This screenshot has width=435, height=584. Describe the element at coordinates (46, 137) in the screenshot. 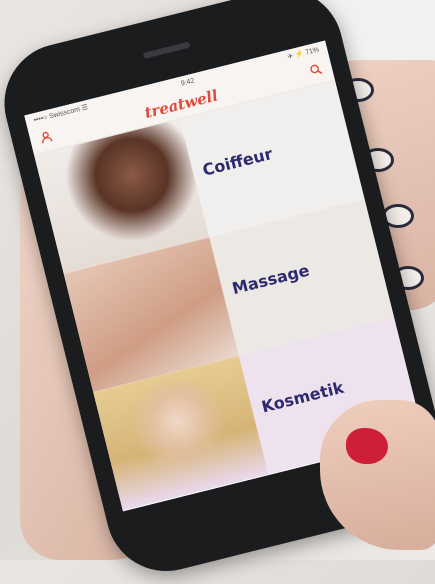

I see `user-icon` at that location.